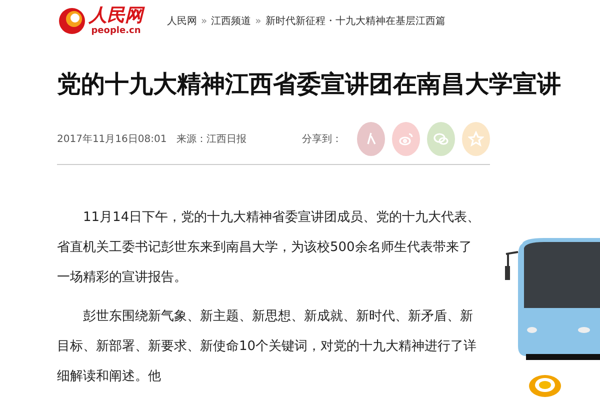  I want to click on star-icon, so click(476, 139).